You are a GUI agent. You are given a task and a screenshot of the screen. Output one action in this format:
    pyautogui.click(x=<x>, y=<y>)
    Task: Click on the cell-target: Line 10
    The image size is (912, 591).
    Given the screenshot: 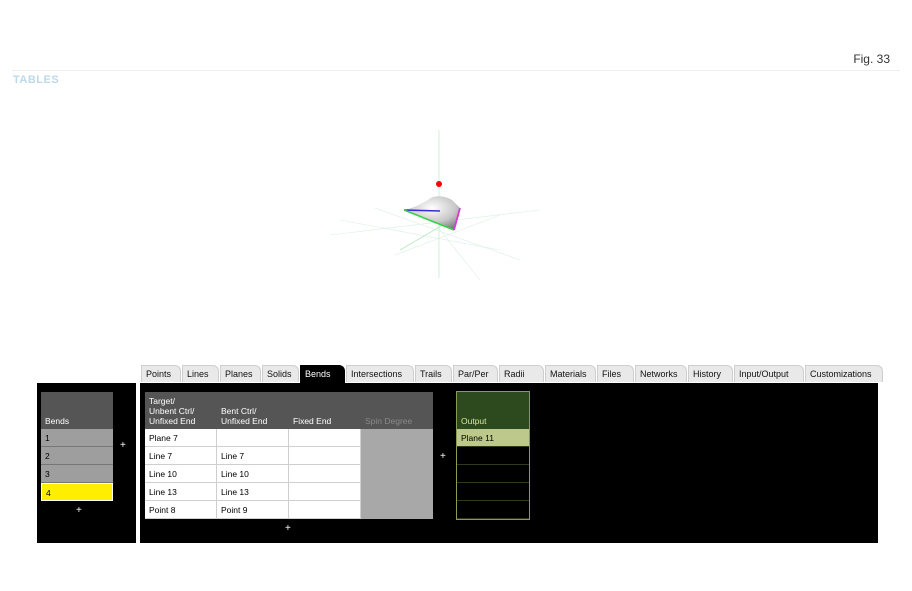 What is the action you would take?
    pyautogui.click(x=181, y=474)
    